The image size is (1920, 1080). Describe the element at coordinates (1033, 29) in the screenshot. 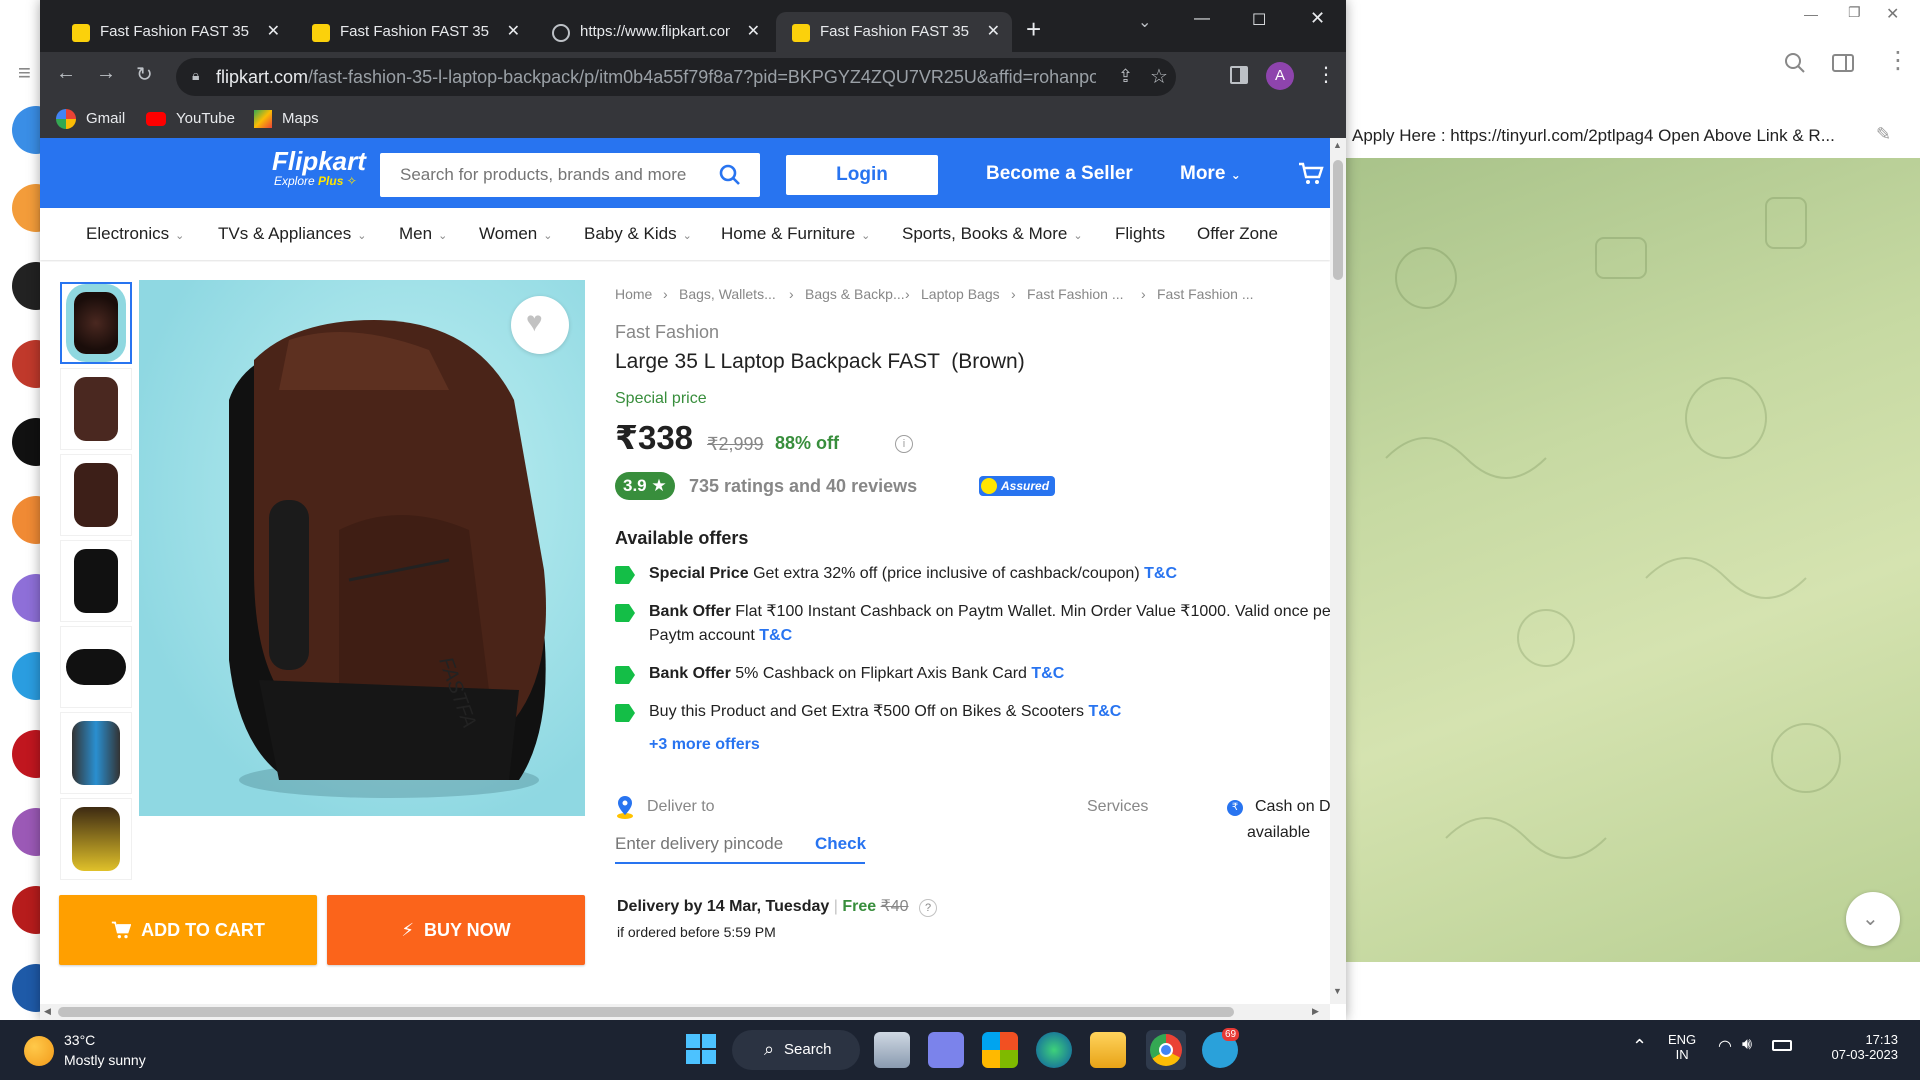

I see `new-tab-button: +` at that location.